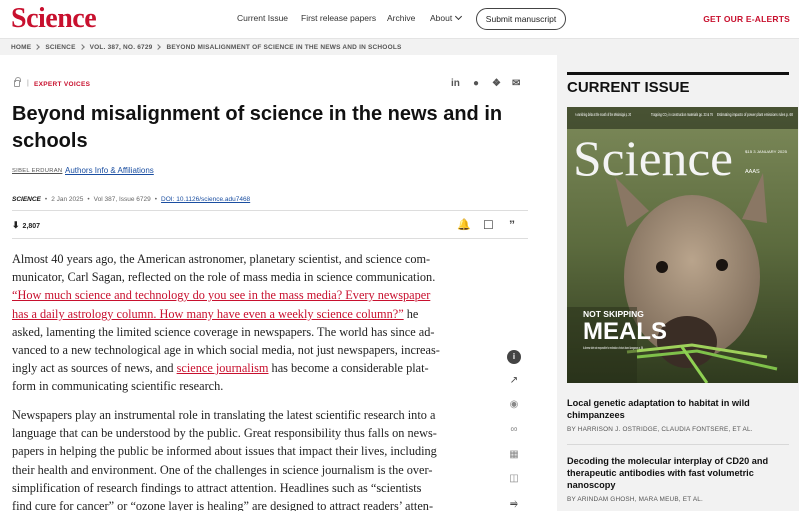 The height and width of the screenshot is (511, 799). Describe the element at coordinates (514, 479) in the screenshot. I see `table-icon: ◫` at that location.